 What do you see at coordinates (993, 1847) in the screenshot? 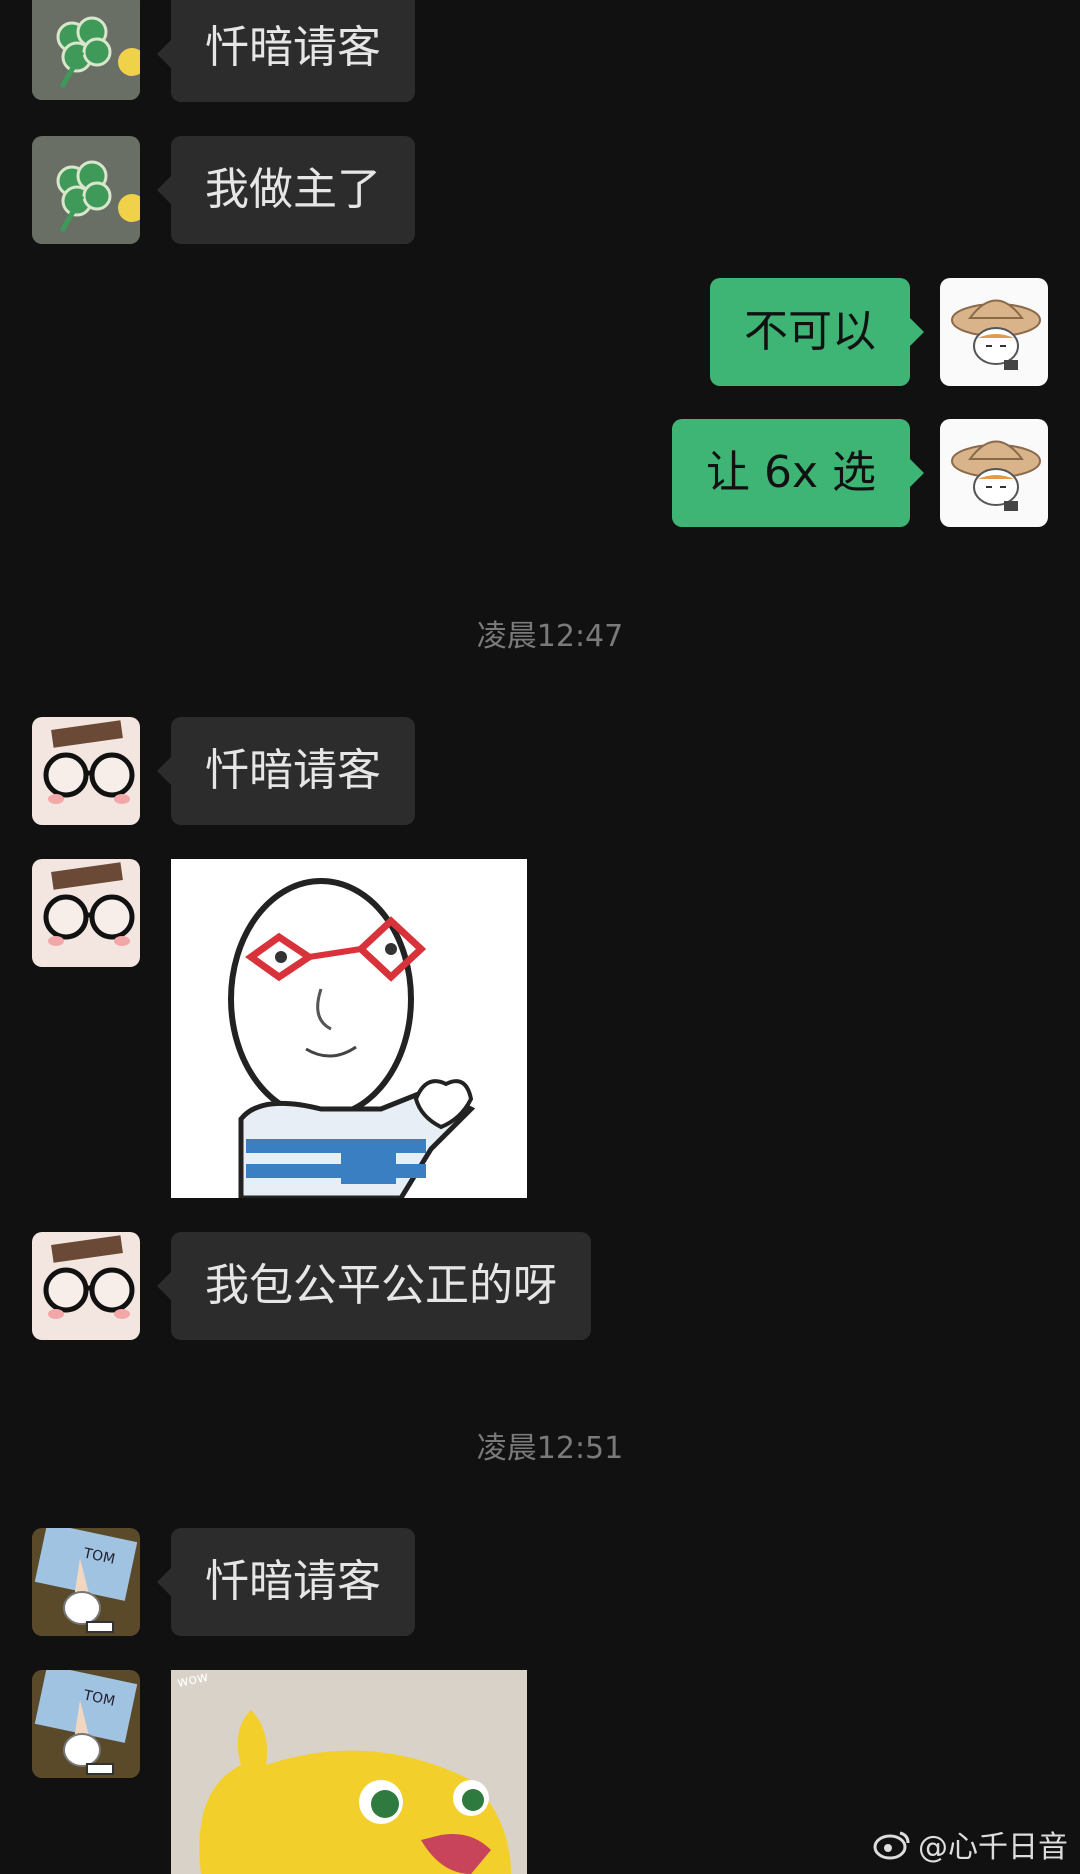
I see `watermark-text: @心千日音` at bounding box center [993, 1847].